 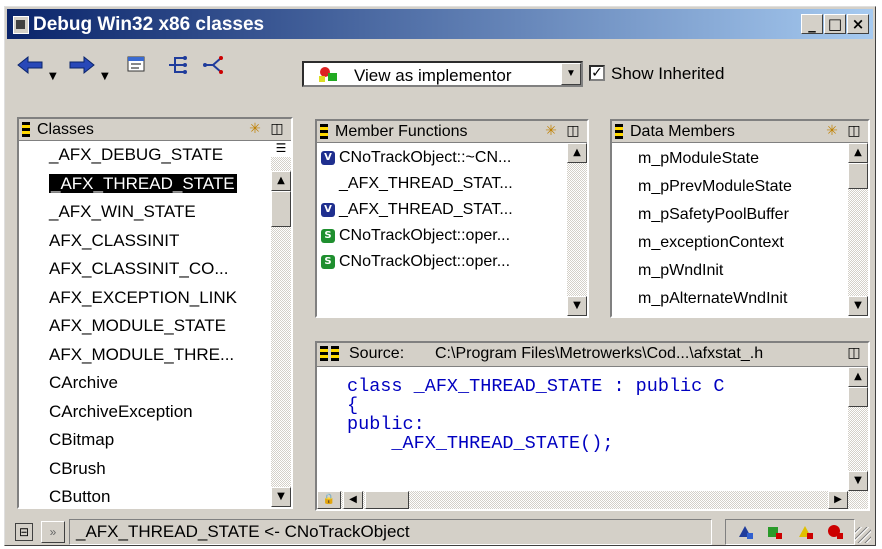 I want to click on public-access-icon, so click(x=745, y=532).